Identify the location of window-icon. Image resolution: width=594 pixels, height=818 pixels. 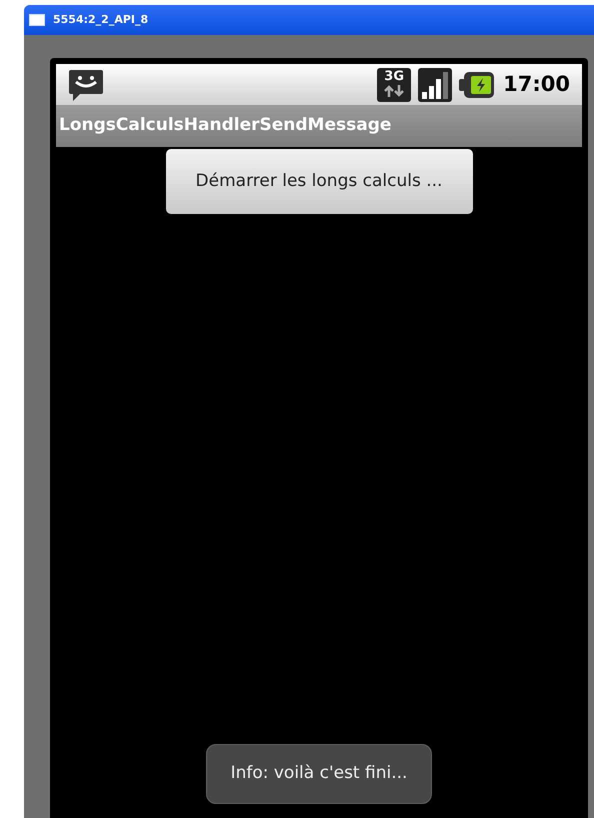
(37, 20).